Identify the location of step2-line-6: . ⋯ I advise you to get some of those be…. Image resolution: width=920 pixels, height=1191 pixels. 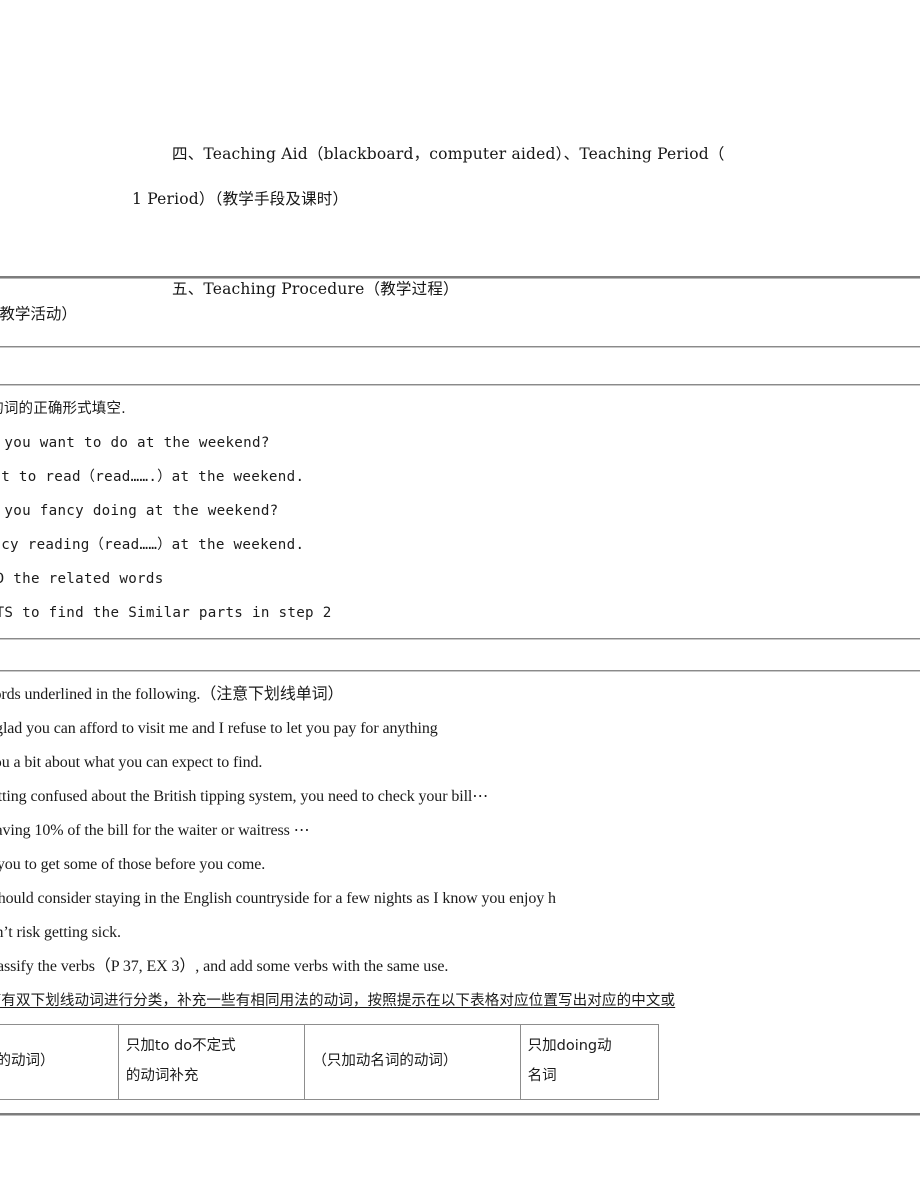
(133, 864).